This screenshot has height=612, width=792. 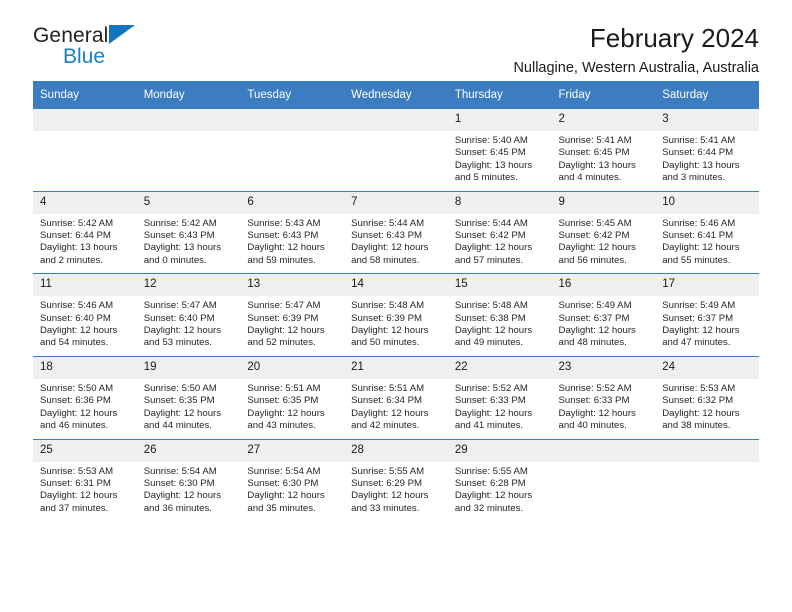 What do you see at coordinates (188, 450) in the screenshot?
I see `day-number: 26` at bounding box center [188, 450].